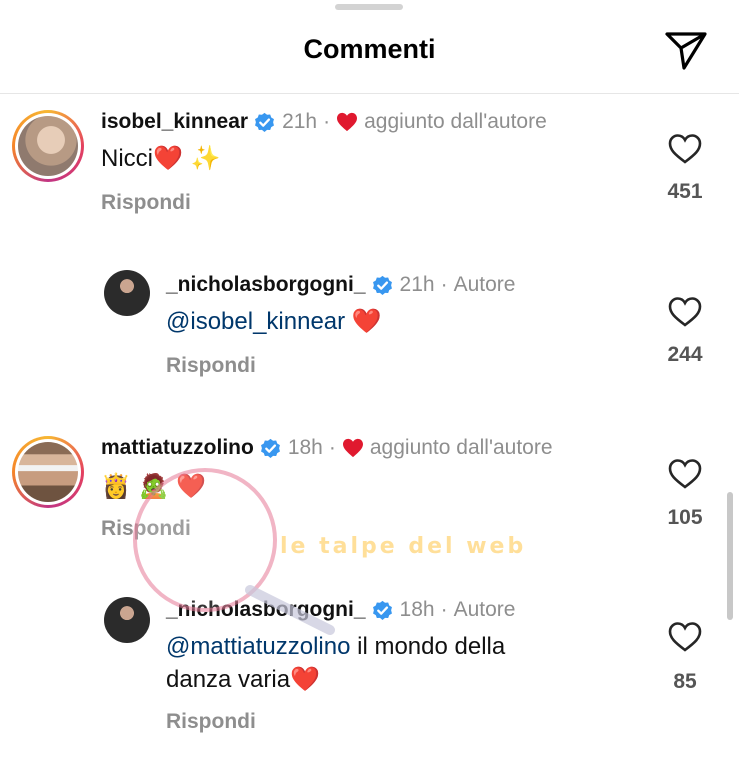  What do you see at coordinates (177, 448) in the screenshot?
I see `comment-username: mattiatuzzolino` at bounding box center [177, 448].